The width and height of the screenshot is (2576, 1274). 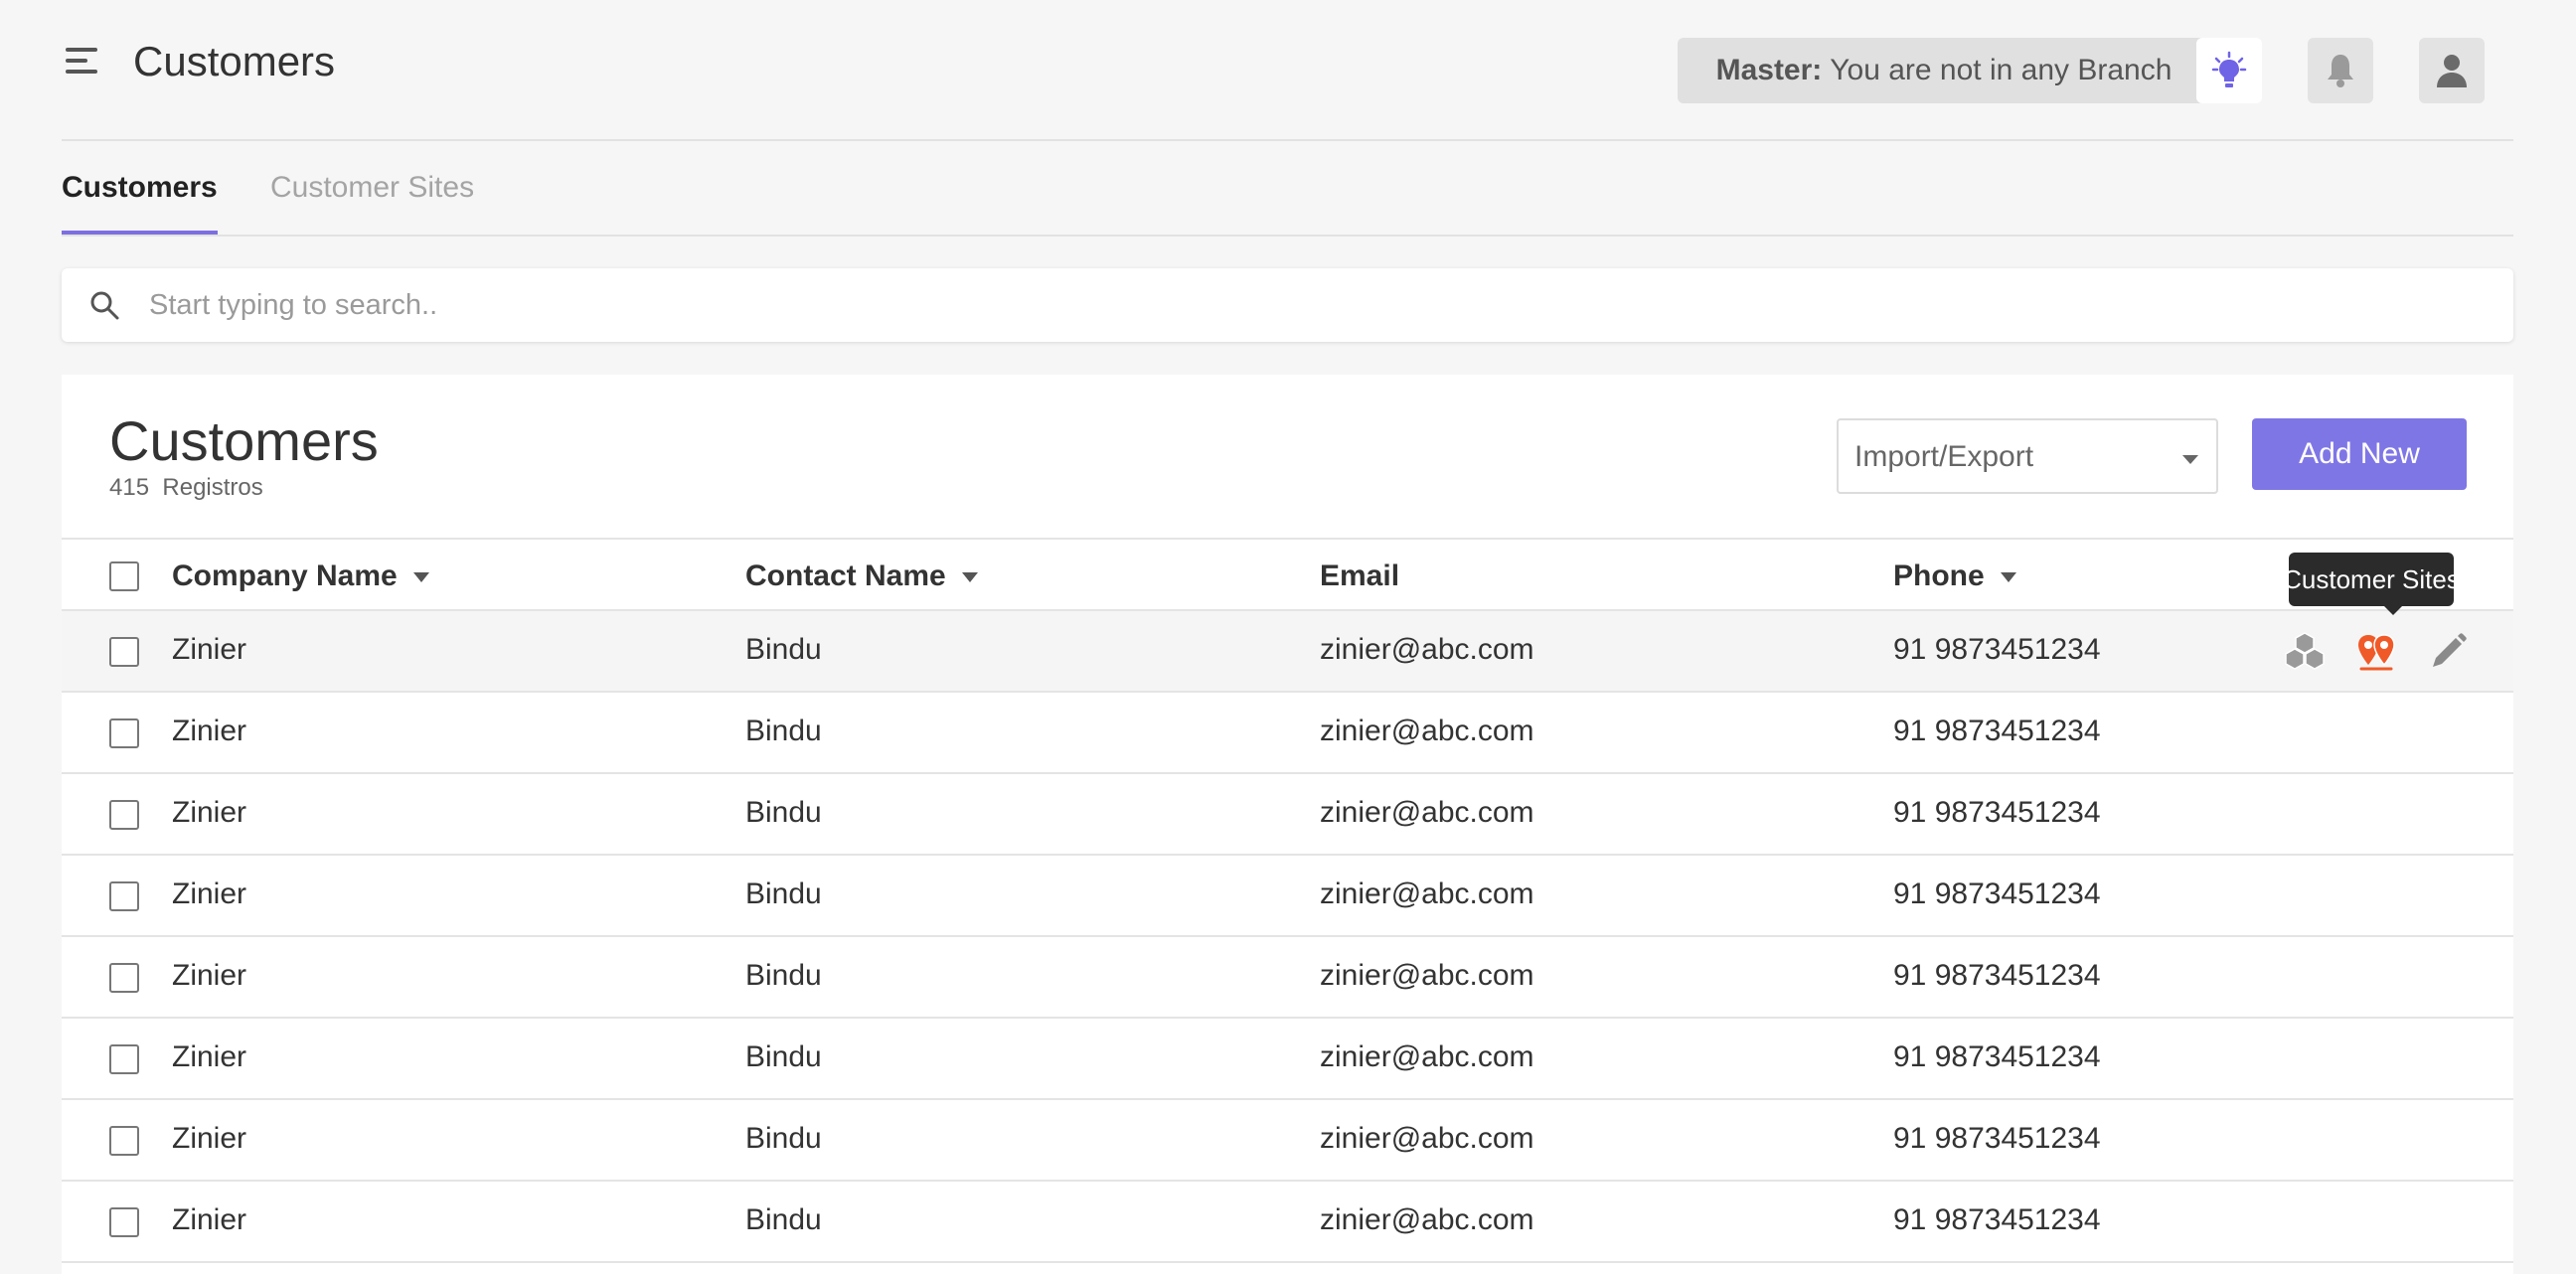 I want to click on page-title: Customers, so click(x=234, y=61).